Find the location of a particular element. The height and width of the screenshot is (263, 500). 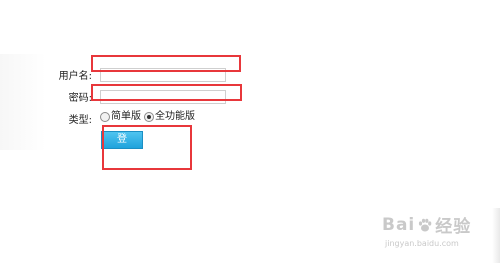

watermark: Bai 经验 jingyan.baidu.com is located at coordinates (427, 230).